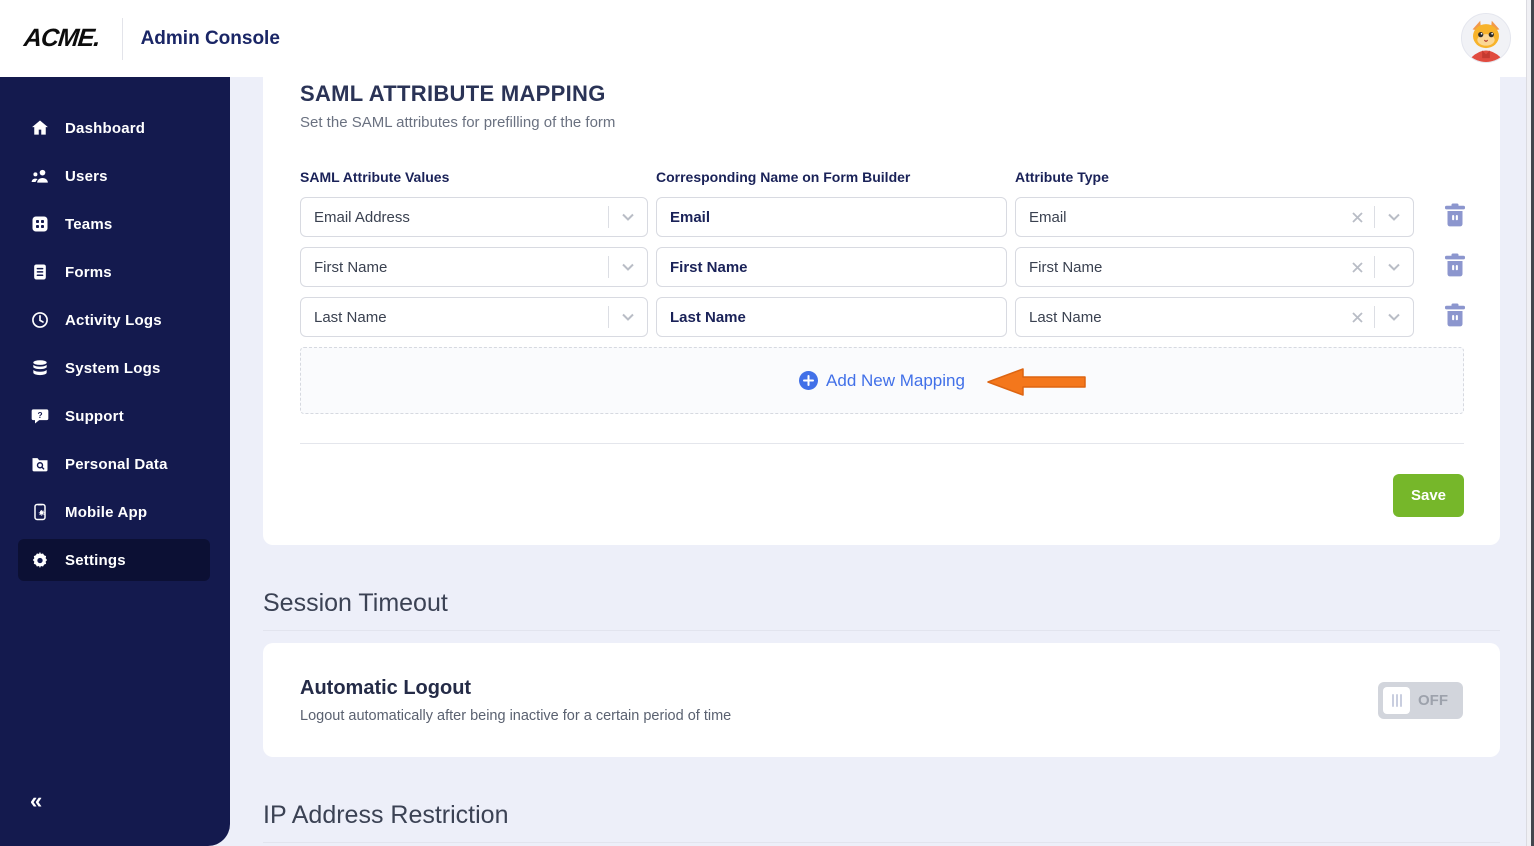 This screenshot has width=1534, height=846. Describe the element at coordinates (809, 380) in the screenshot. I see `plus-circle-icon` at that location.